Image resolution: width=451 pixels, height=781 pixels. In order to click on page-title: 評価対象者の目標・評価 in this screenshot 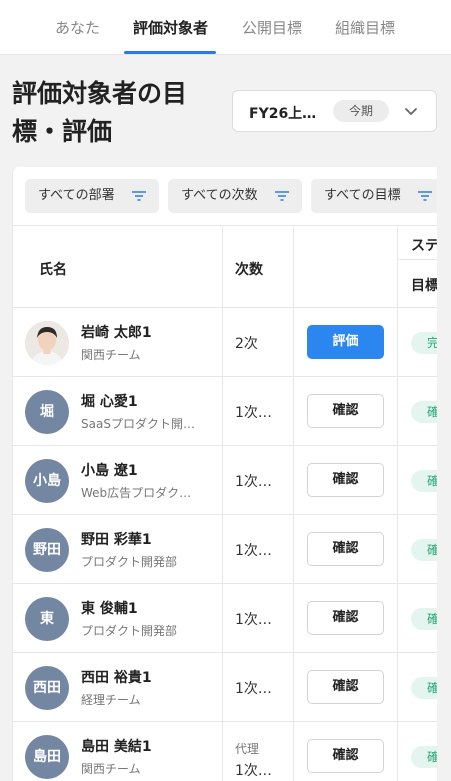, I will do `click(100, 112)`.